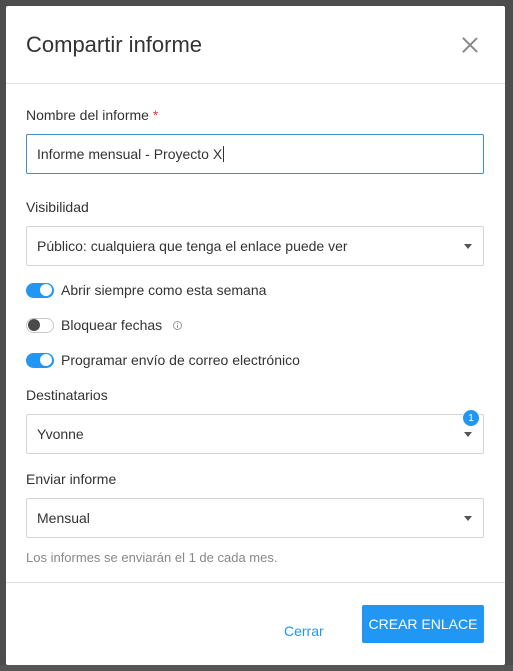  I want to click on toggle-open-this-week, so click(40, 290).